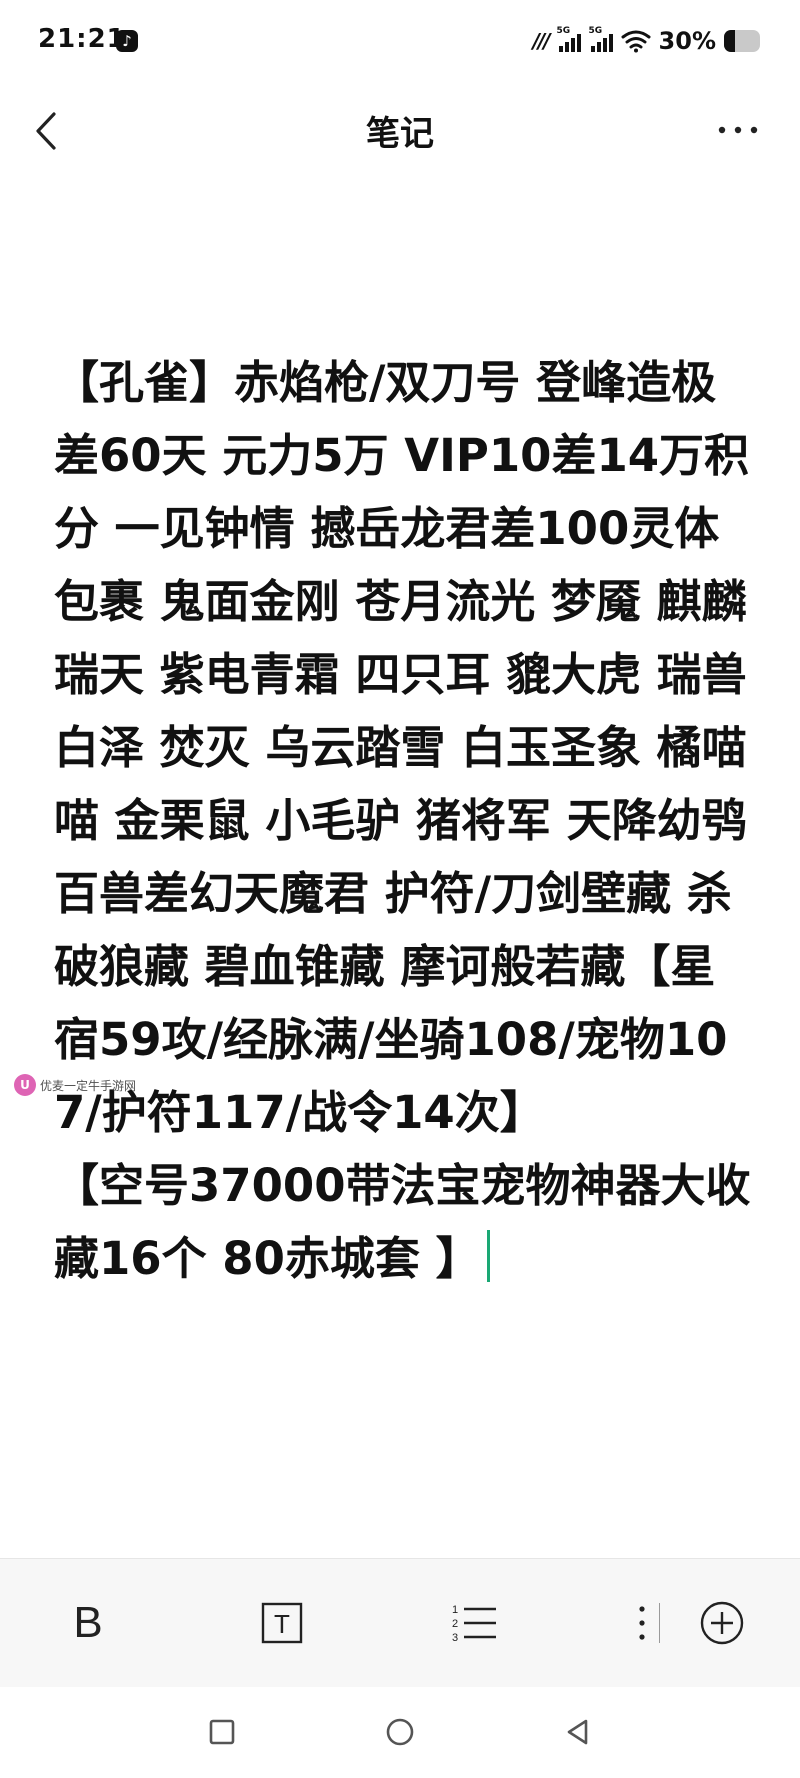 The width and height of the screenshot is (800, 1778). What do you see at coordinates (636, 41) in the screenshot?
I see `wifi-icon` at bounding box center [636, 41].